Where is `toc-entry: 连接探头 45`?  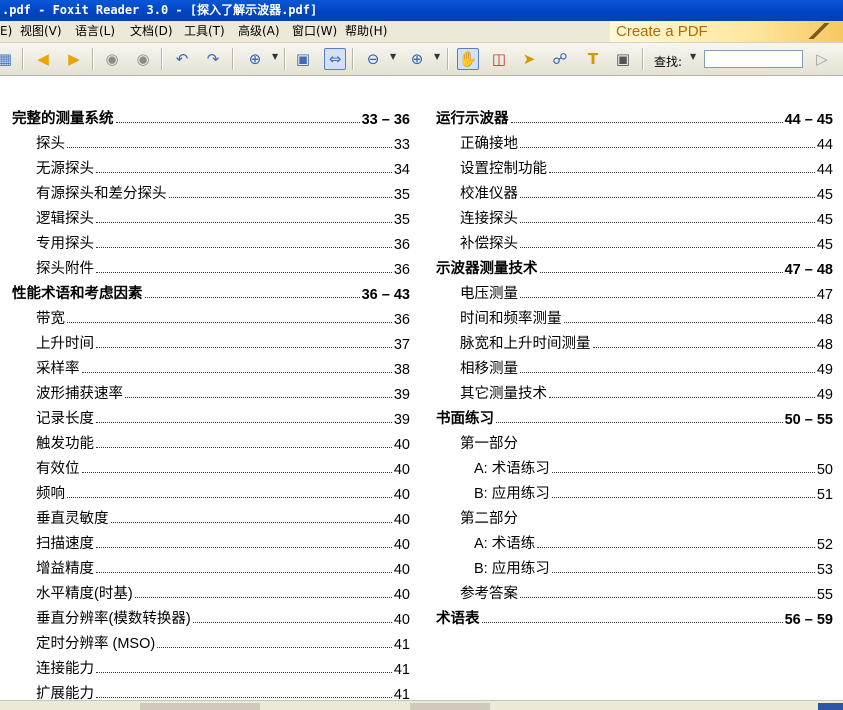
toc-entry: 连接探头 45 is located at coordinates (646, 217).